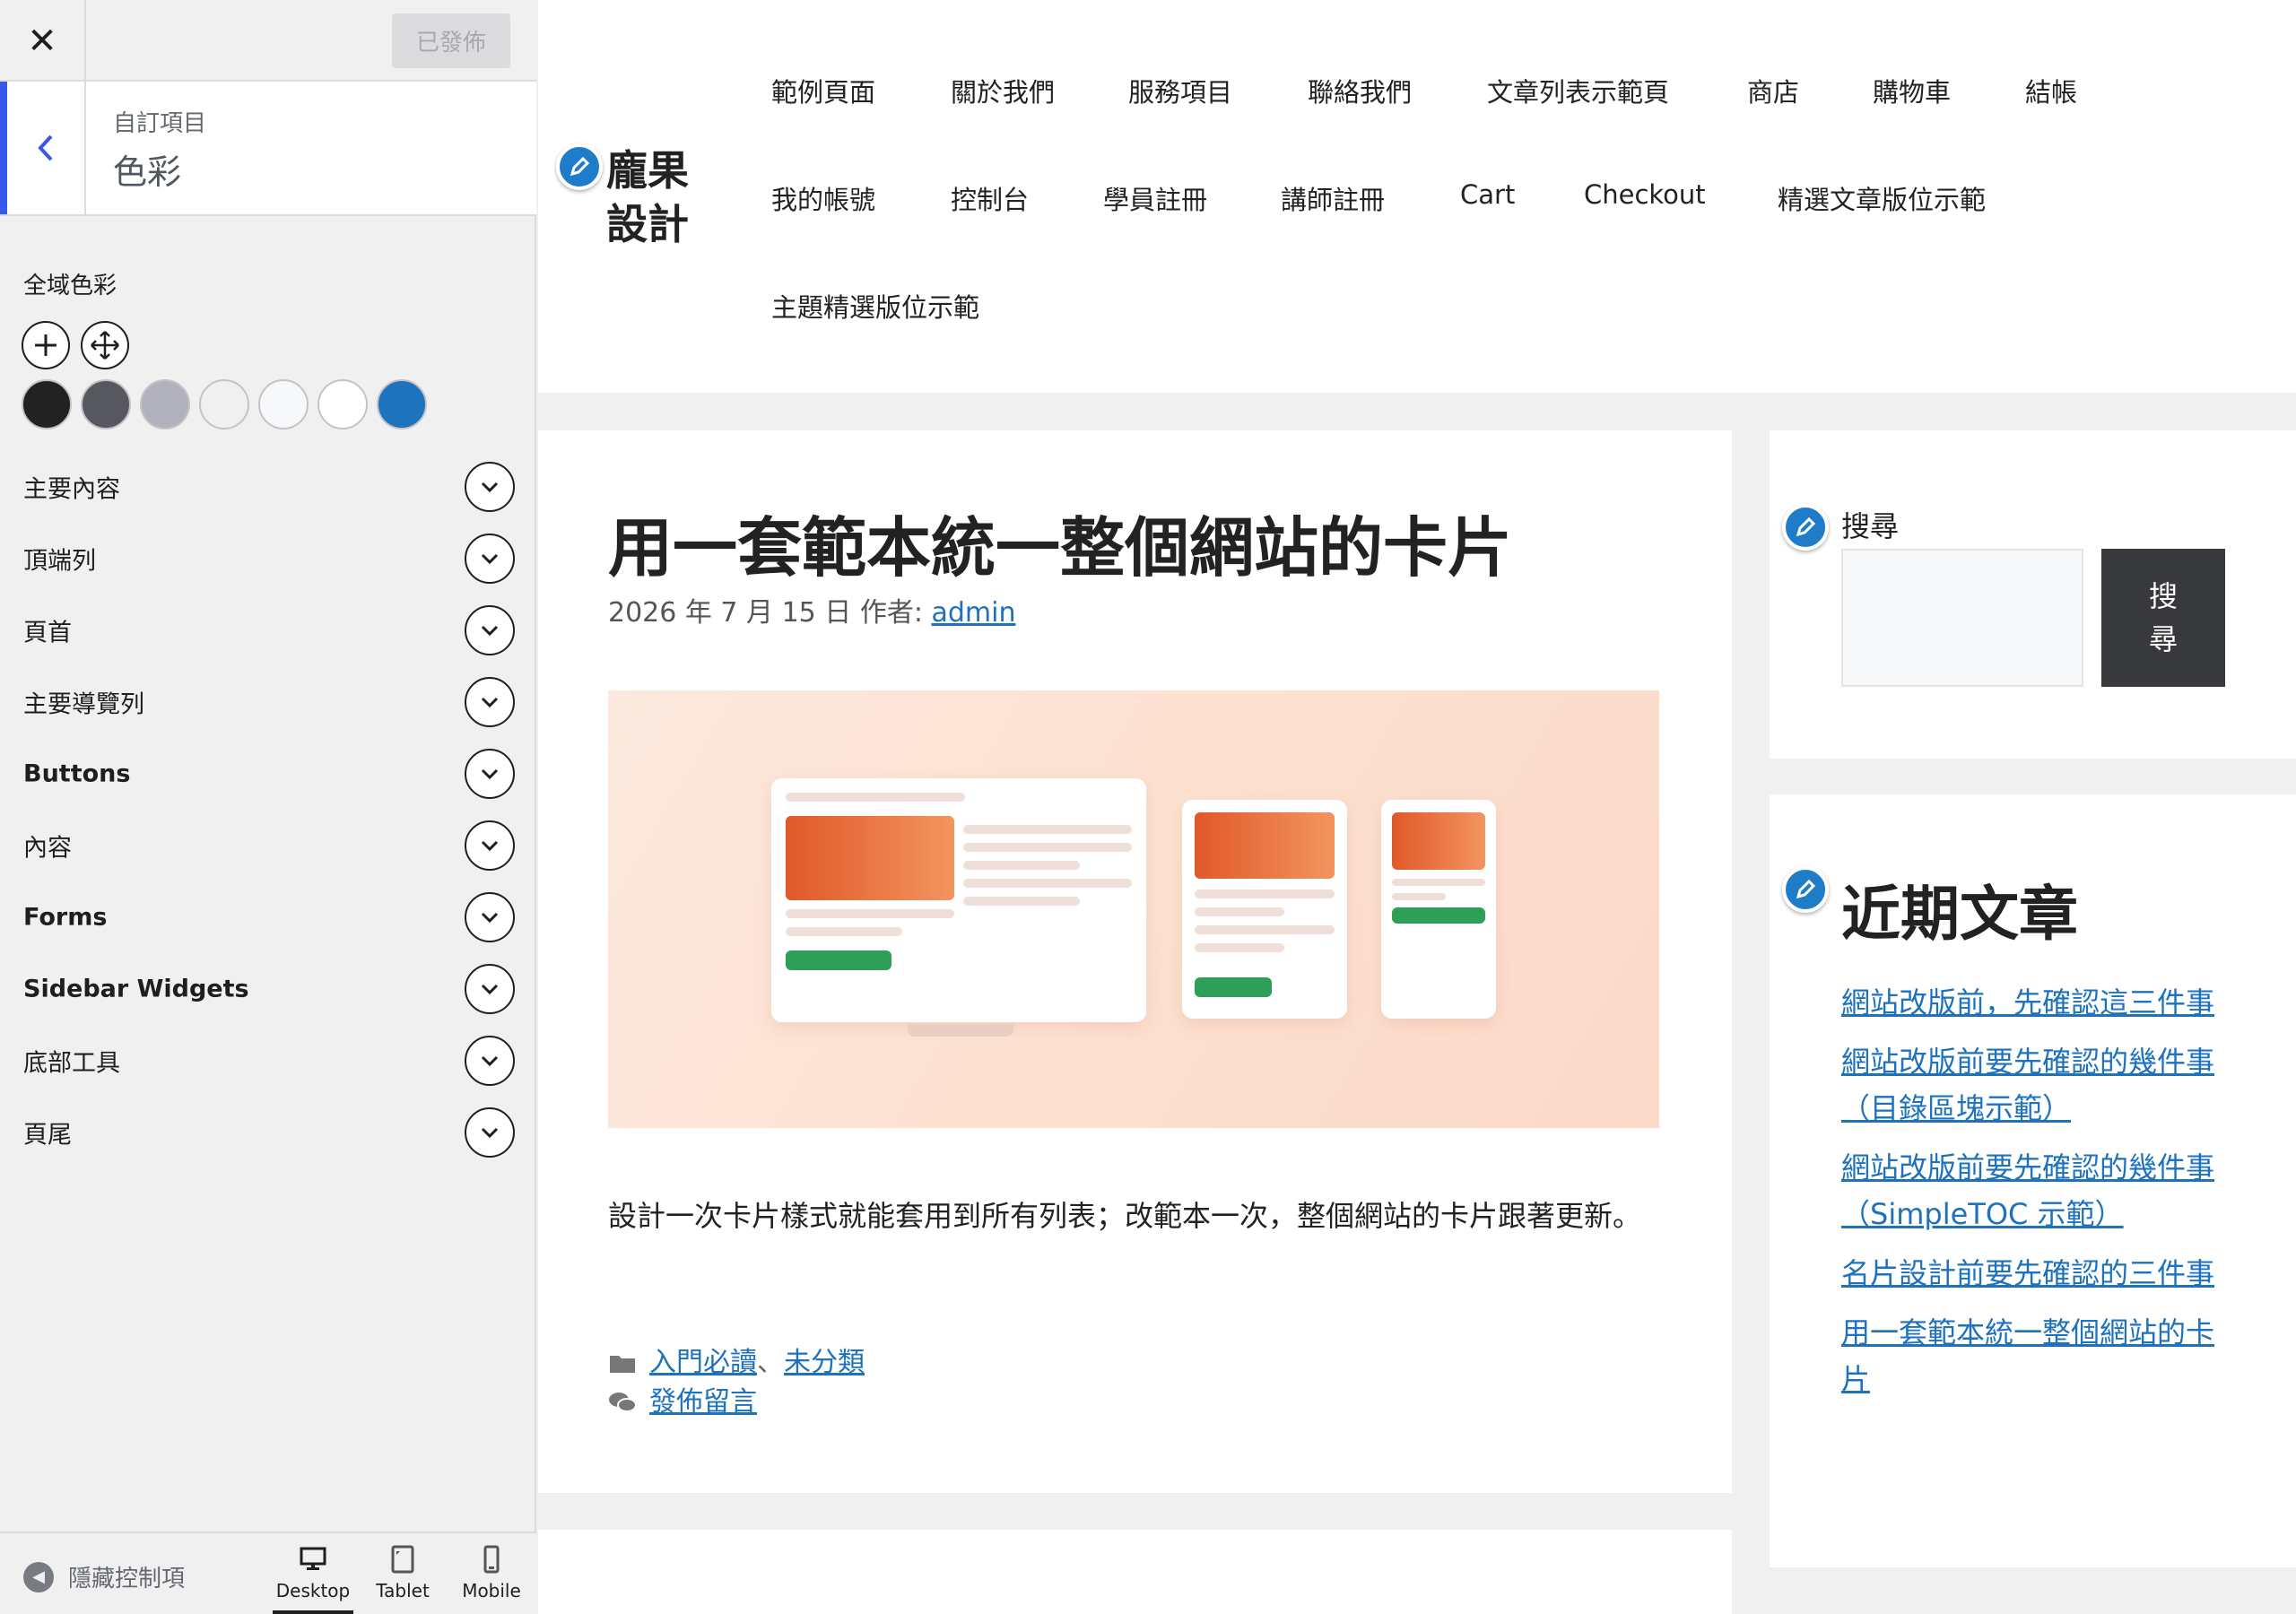 The width and height of the screenshot is (2296, 1614). I want to click on close-icon: ✕, so click(43, 41).